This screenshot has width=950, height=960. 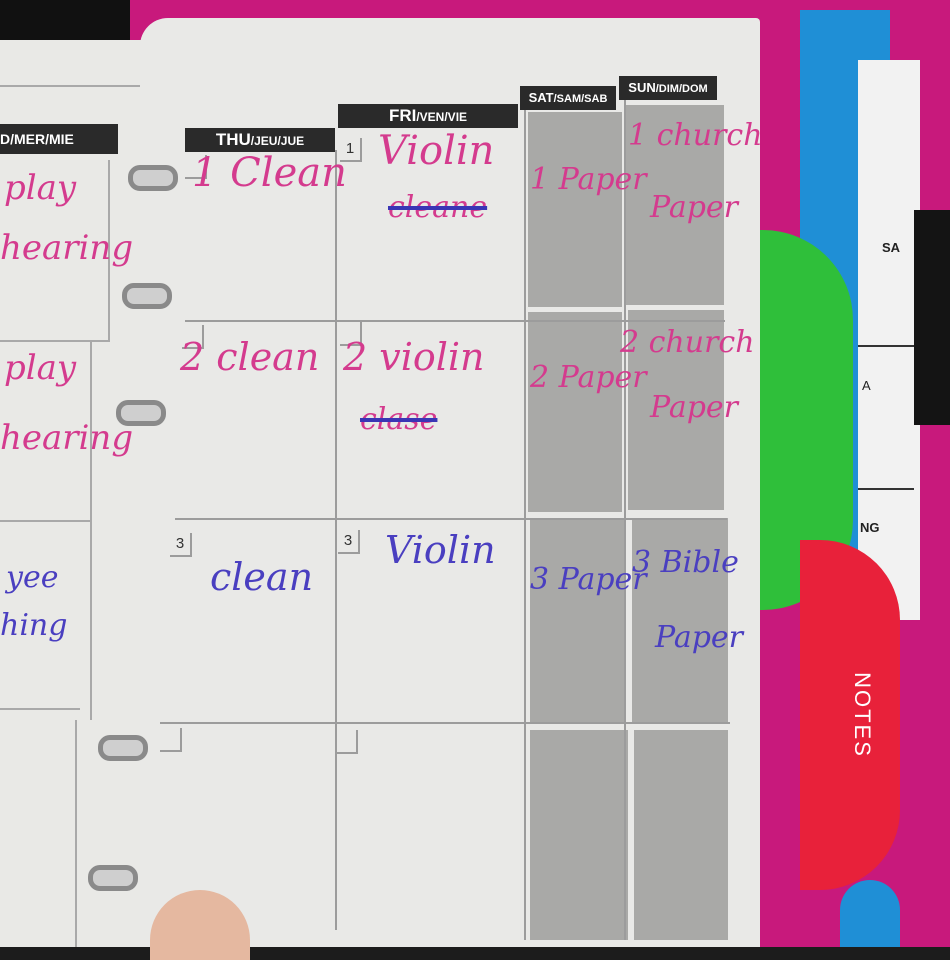 What do you see at coordinates (402, 115) in the screenshot?
I see `header-fri-main: FRI` at bounding box center [402, 115].